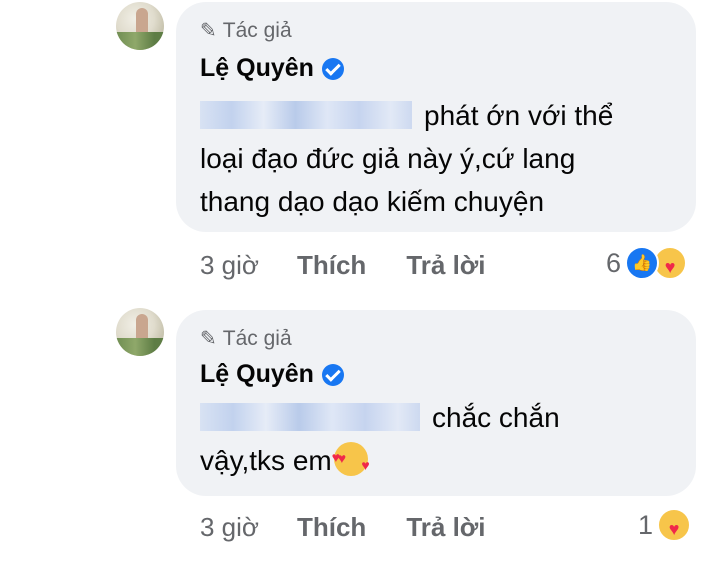 Image resolution: width=720 pixels, height=562 pixels. I want to click on reaction-summary: 1 ♥, so click(665, 525).